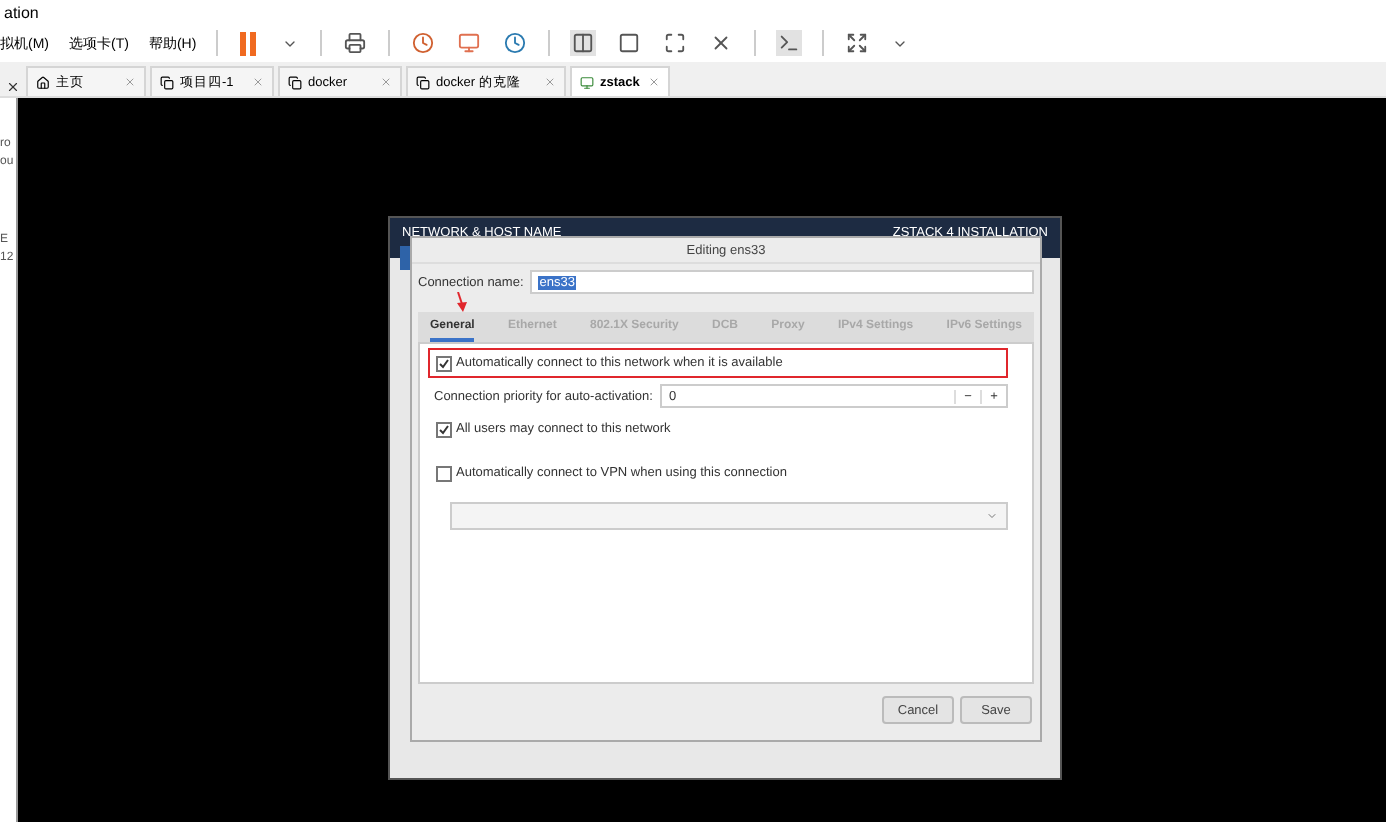  I want to click on panel-icon, so click(629, 43).